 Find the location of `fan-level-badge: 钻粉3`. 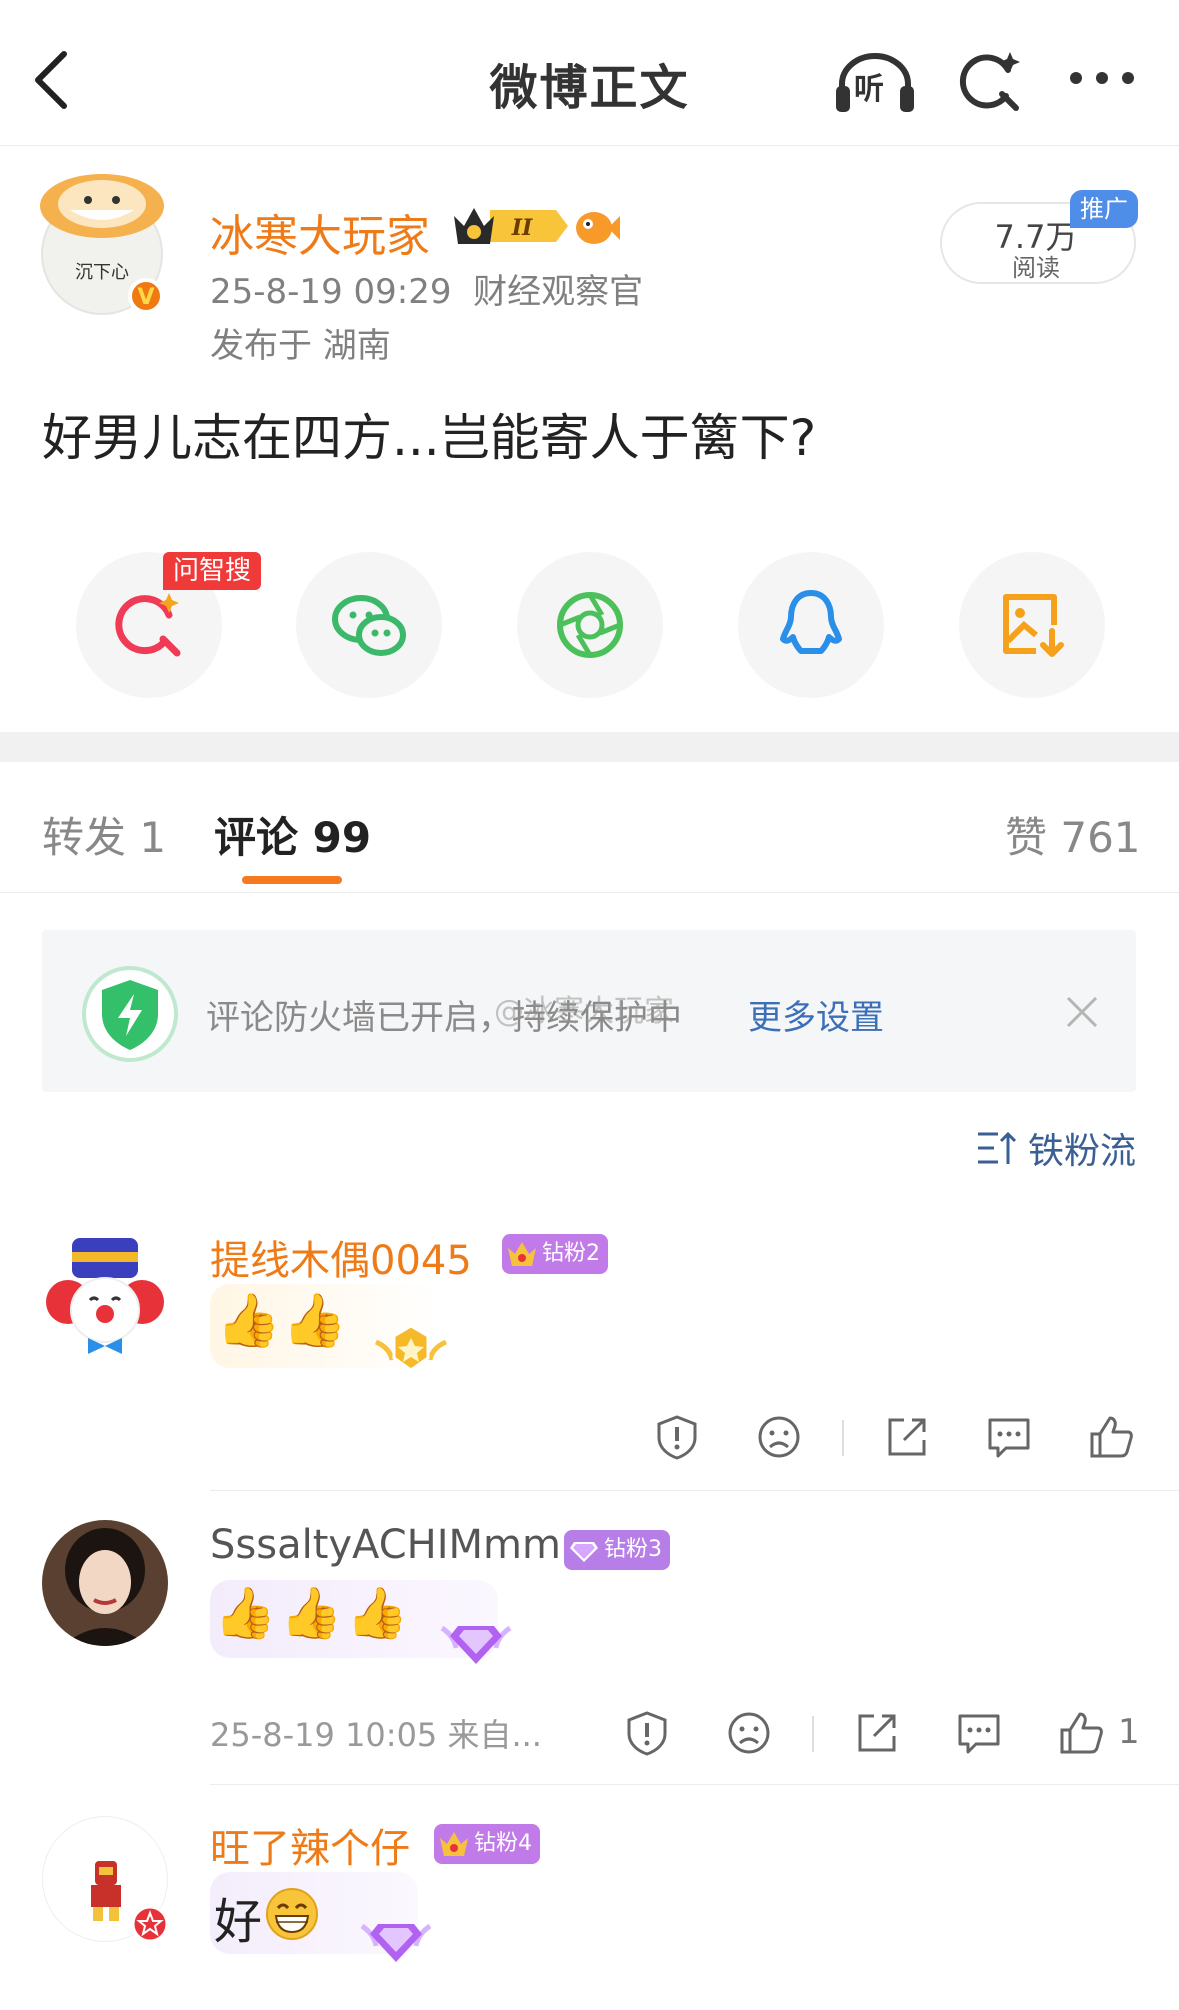

fan-level-badge: 钻粉3 is located at coordinates (617, 1550).